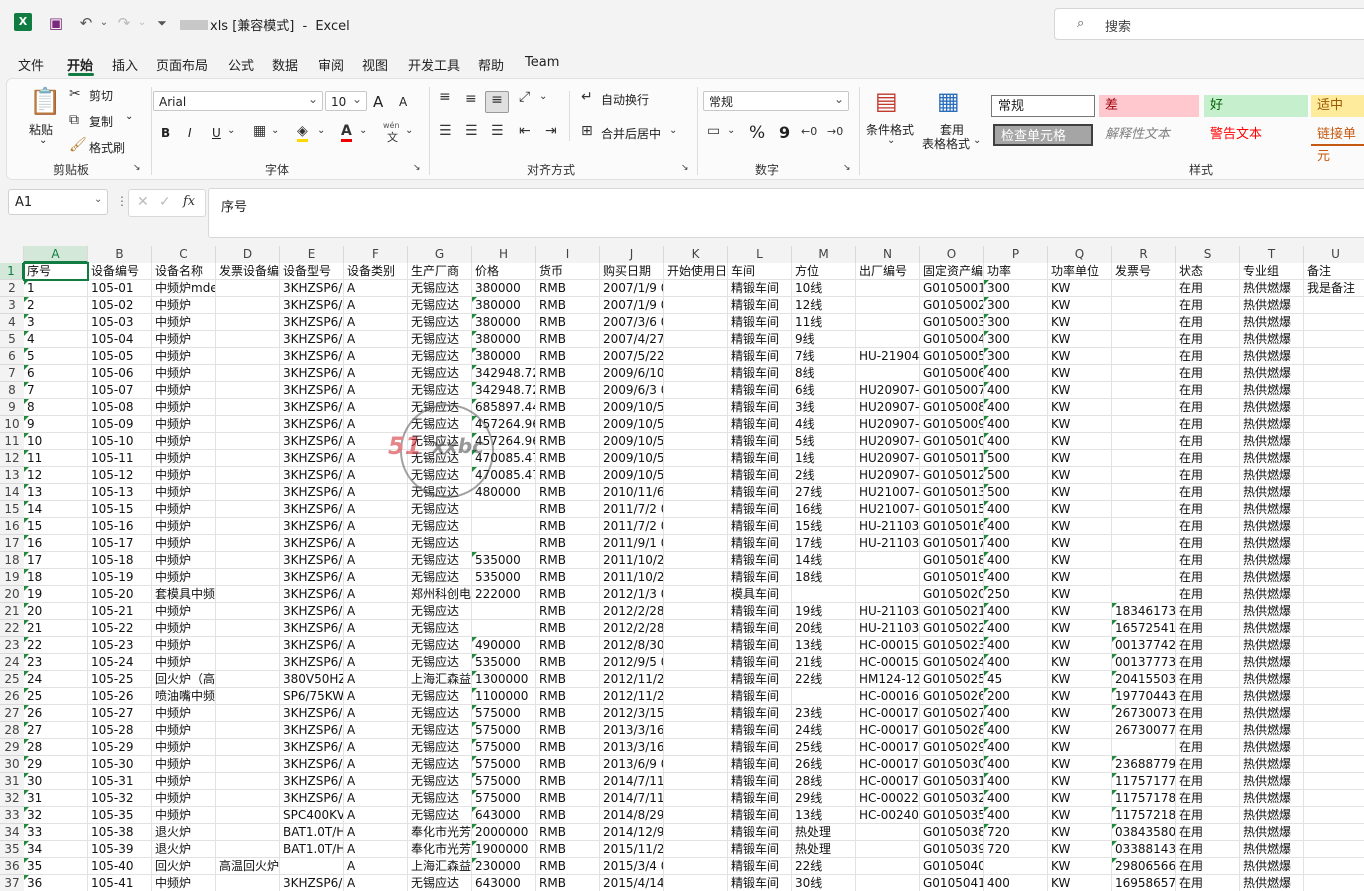 This screenshot has width=1364, height=891. What do you see at coordinates (312, 322) in the screenshot?
I see `table-cell: 3KHZSP6/` at bounding box center [312, 322].